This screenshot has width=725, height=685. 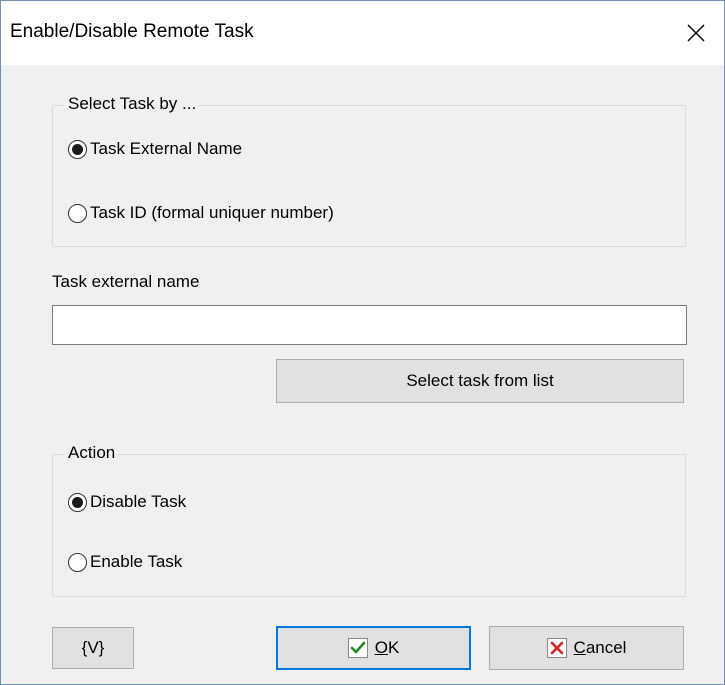 I want to click on action-legend: Action, so click(x=92, y=453).